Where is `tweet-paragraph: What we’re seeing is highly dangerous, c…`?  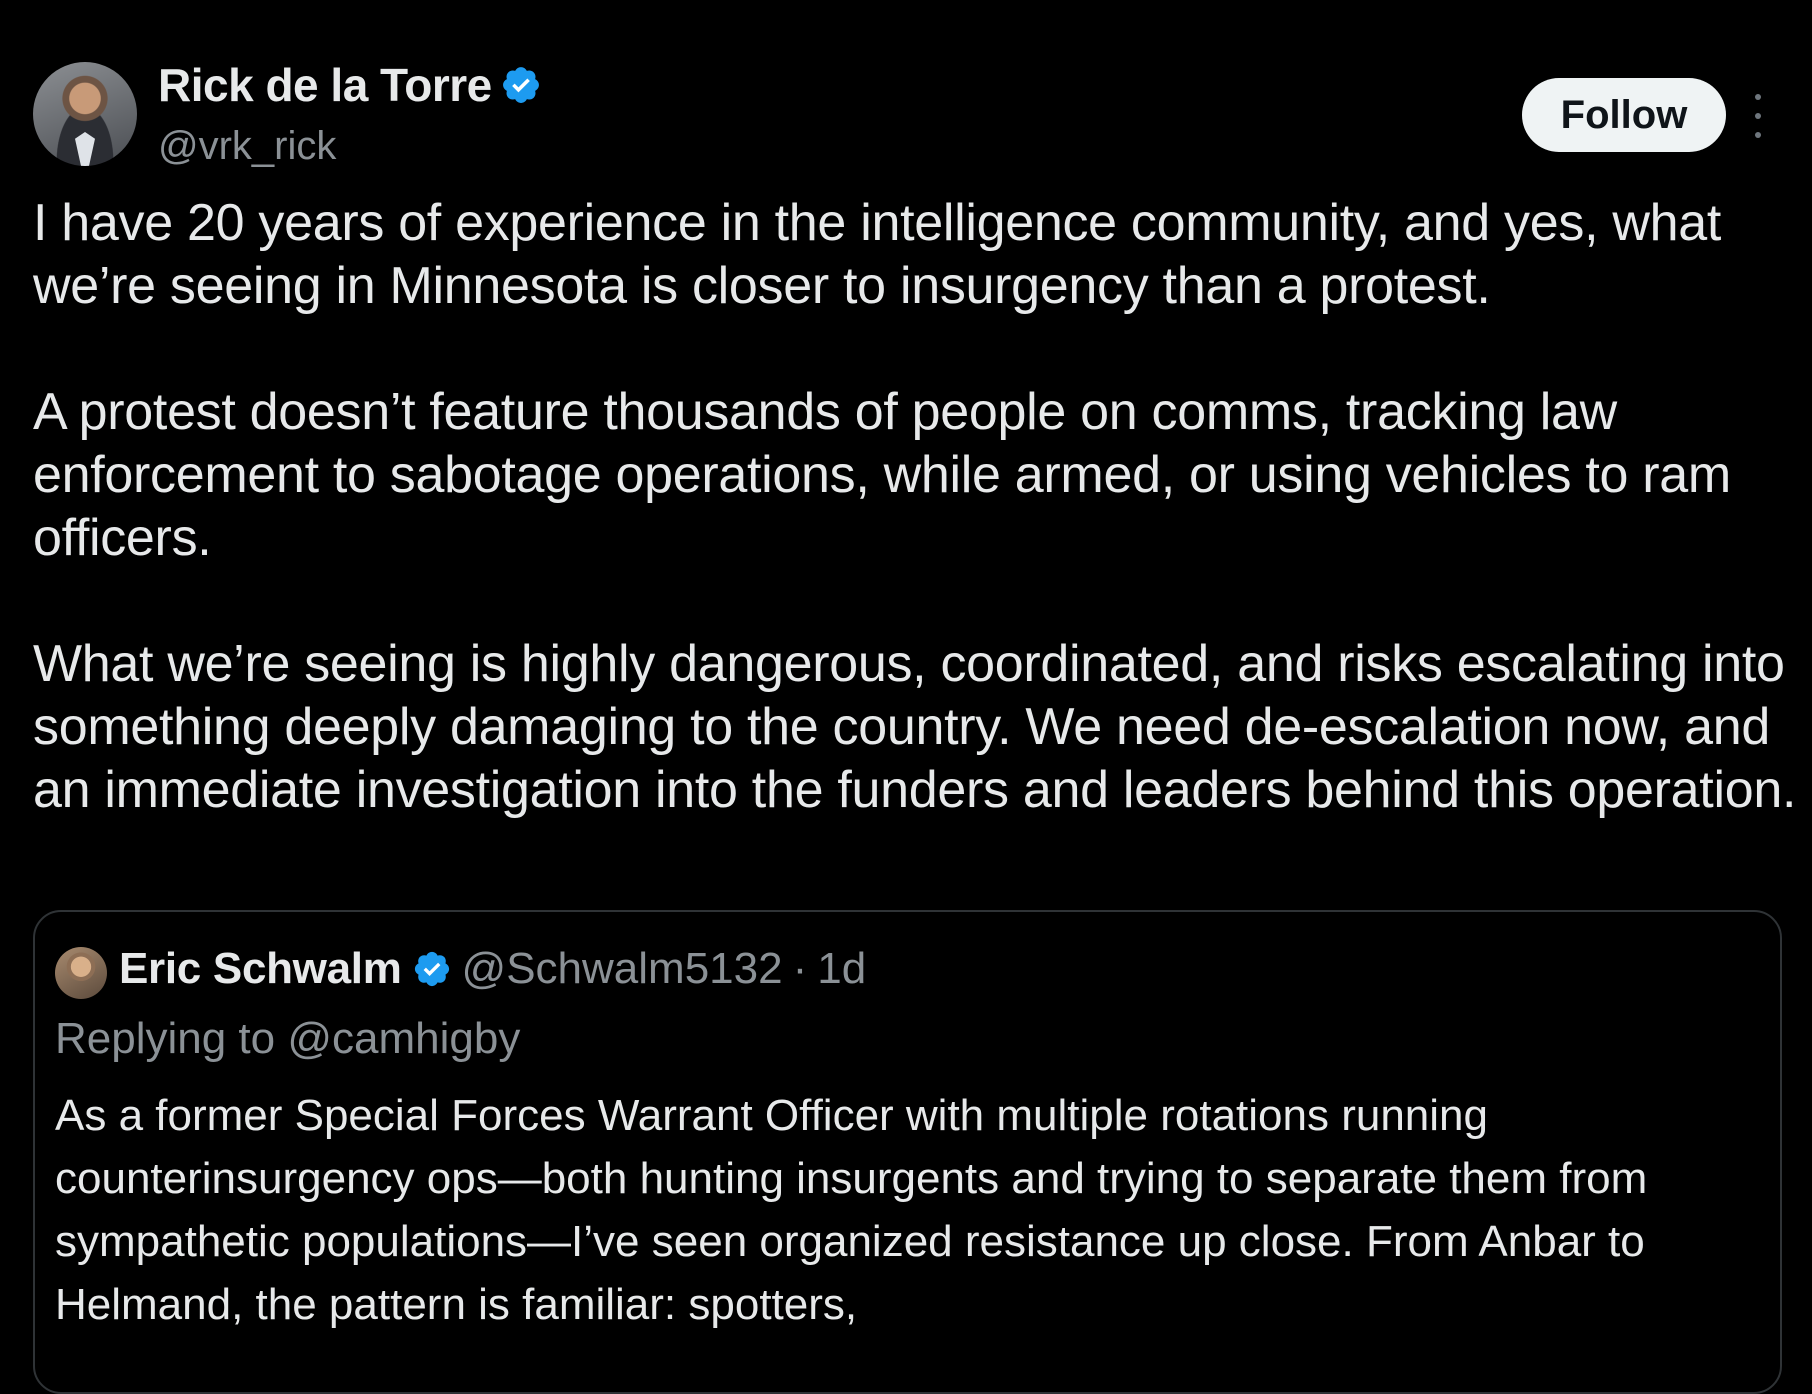 tweet-paragraph: What we’re seeing is highly dangerous, c… is located at coordinates (915, 727).